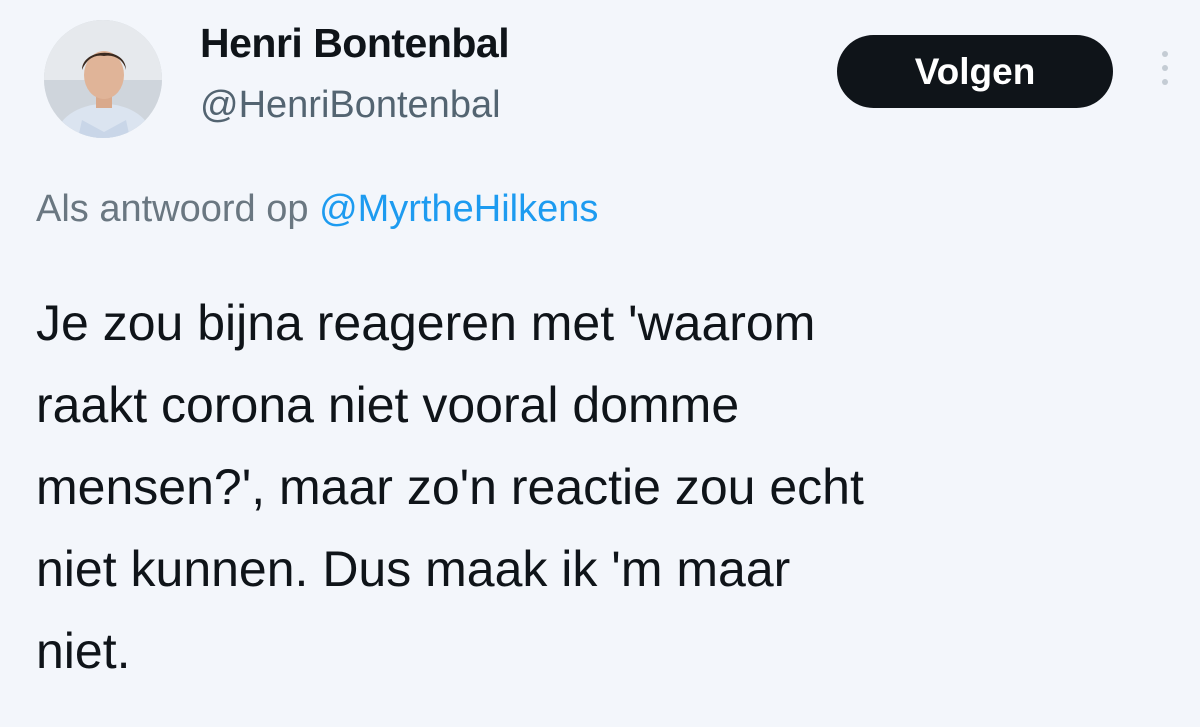 This screenshot has width=1200, height=727. What do you see at coordinates (426, 323) in the screenshot?
I see `tweet-text-line: Je zou bijna reageren met 'waarom` at bounding box center [426, 323].